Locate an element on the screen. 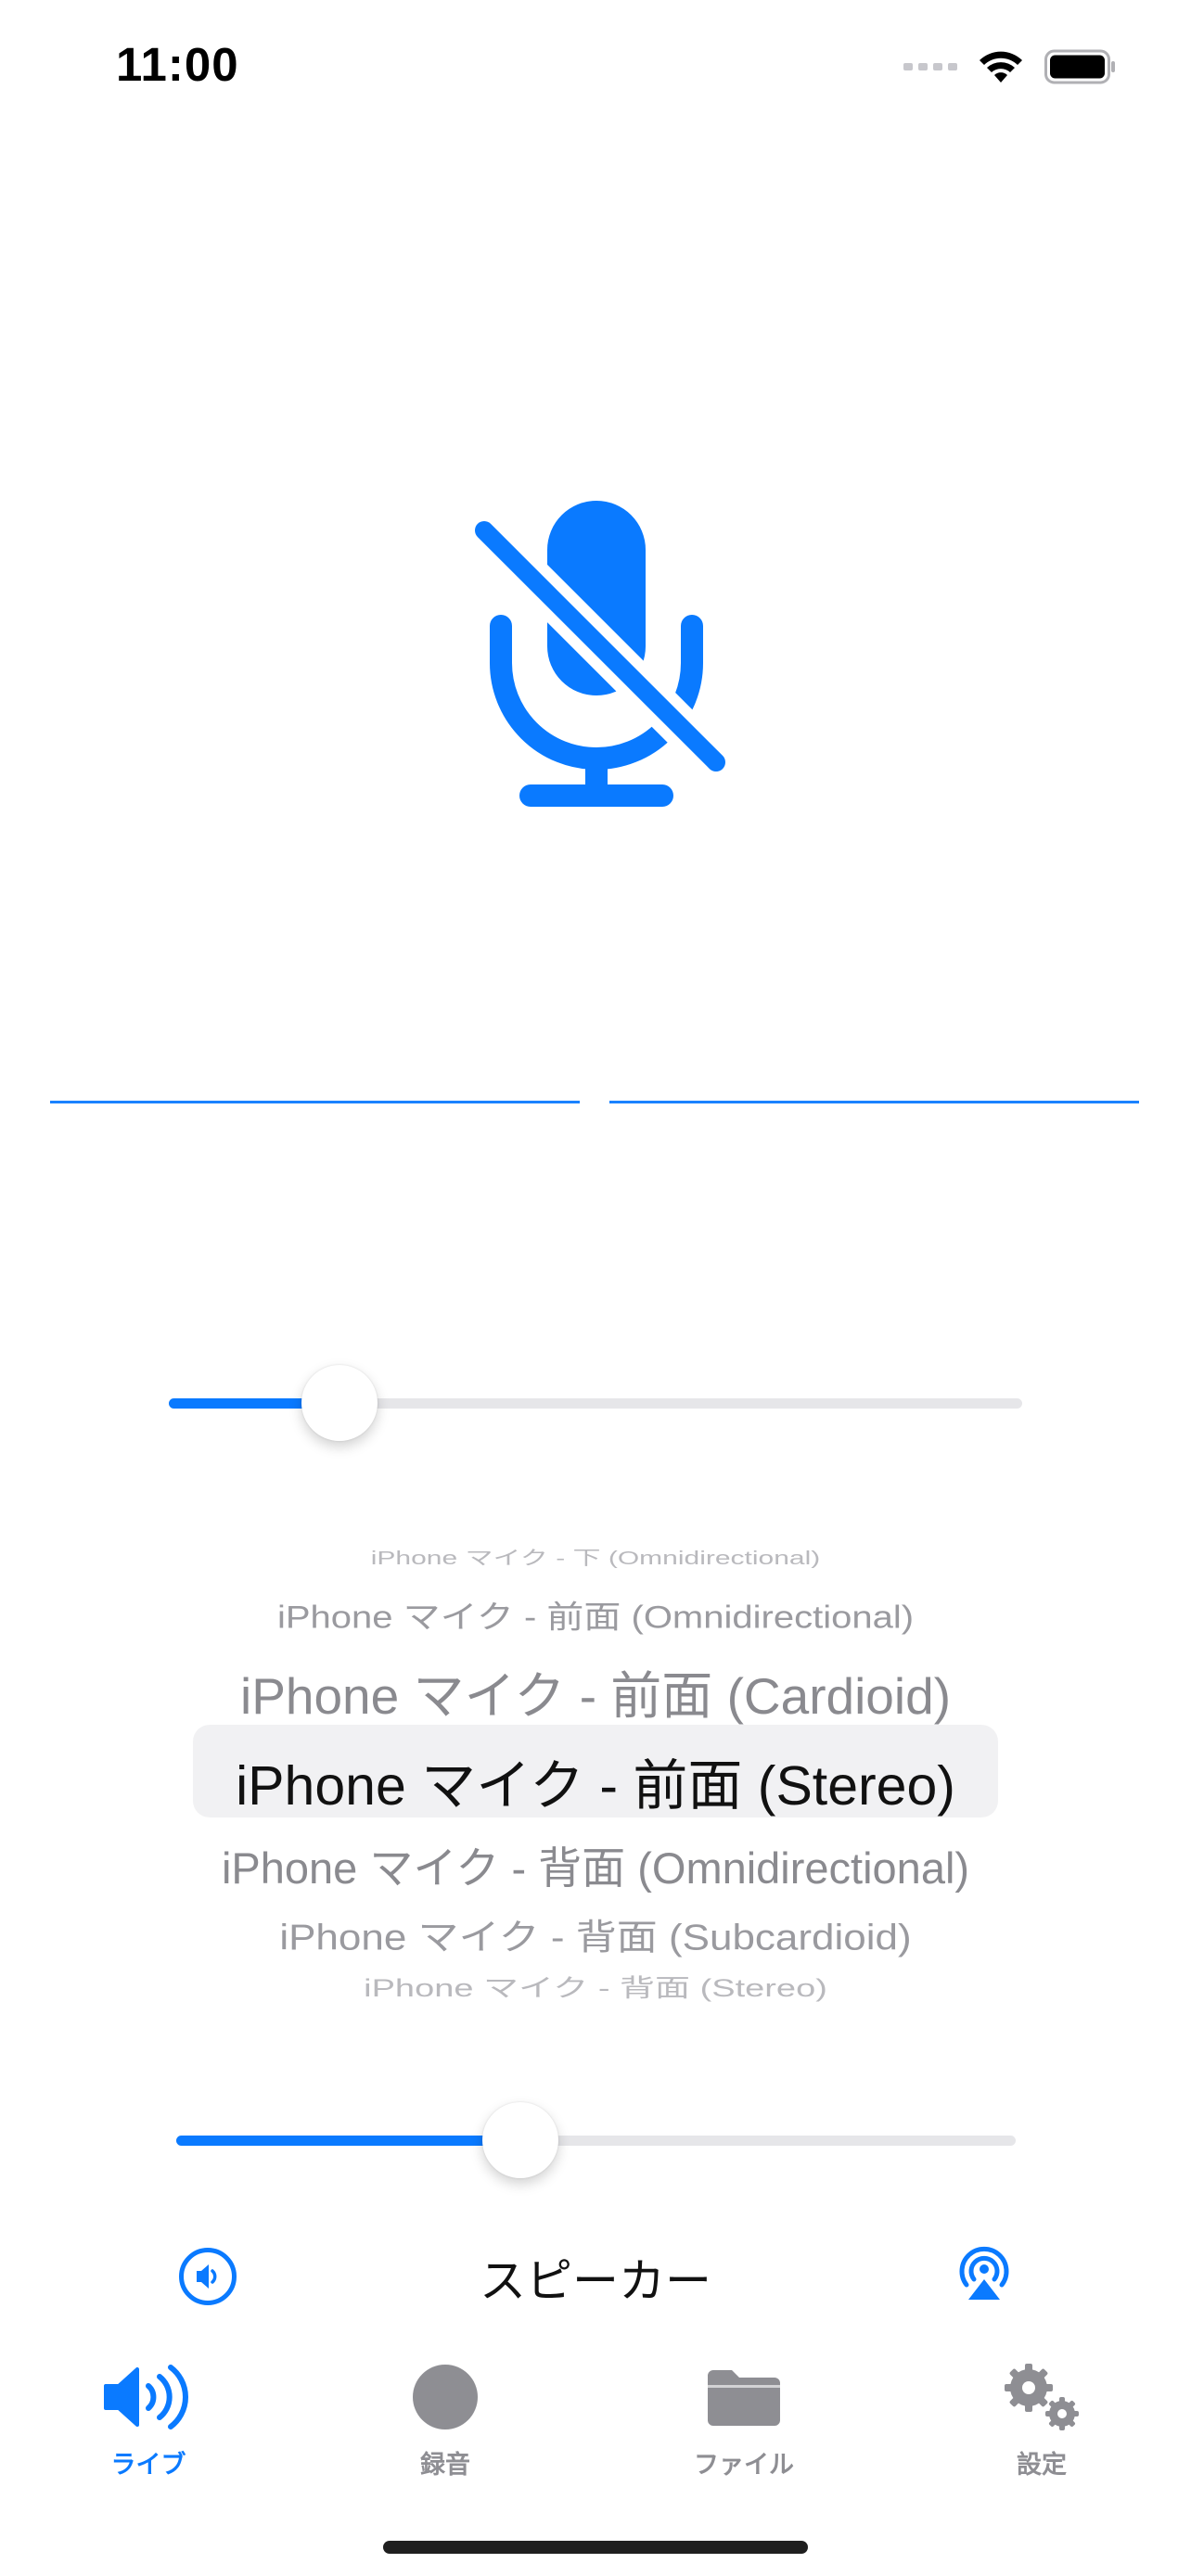  wifi-icon is located at coordinates (1001, 67).